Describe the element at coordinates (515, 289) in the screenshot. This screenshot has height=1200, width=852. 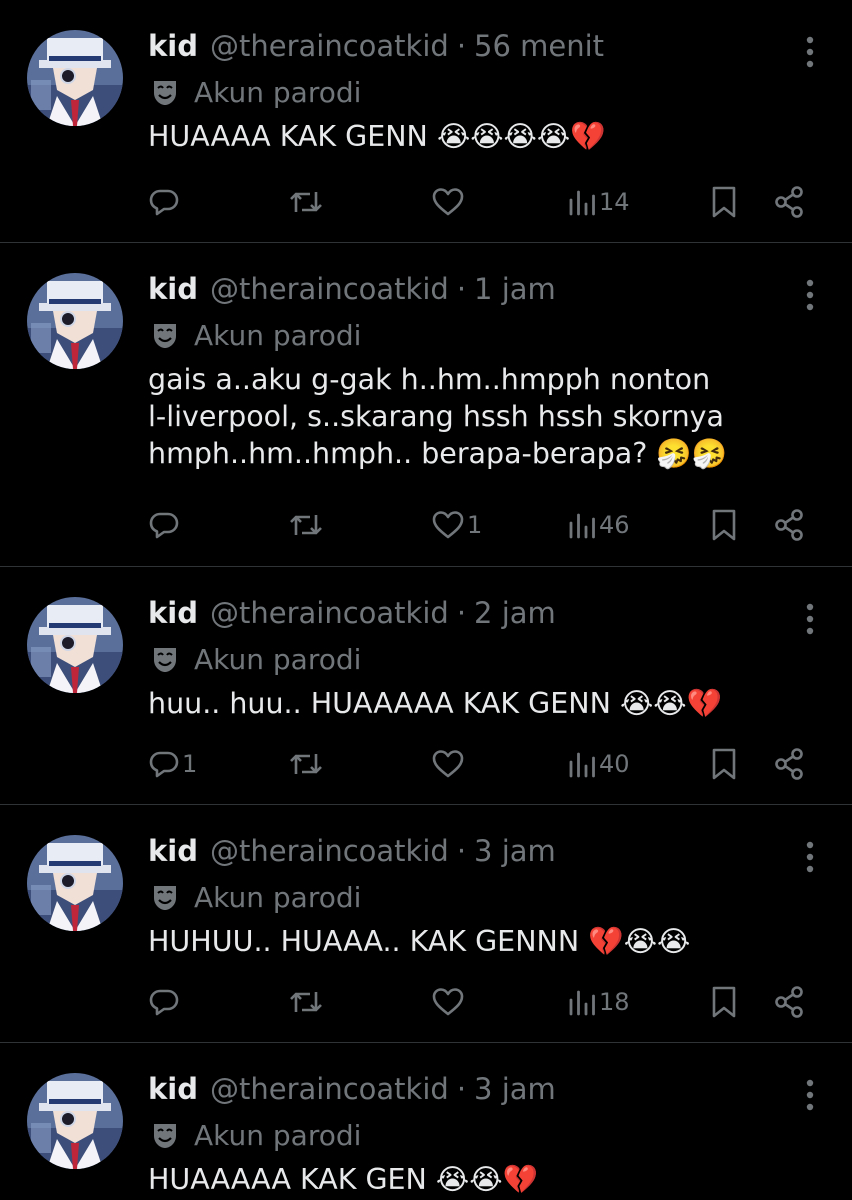
I see `timestamp: 1 jam` at that location.